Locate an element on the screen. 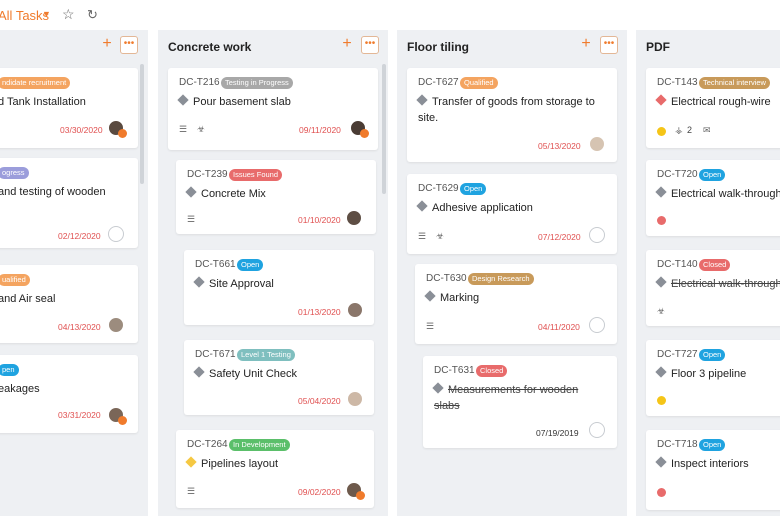  task-title: Pour basement slab is located at coordinates (234, 102).